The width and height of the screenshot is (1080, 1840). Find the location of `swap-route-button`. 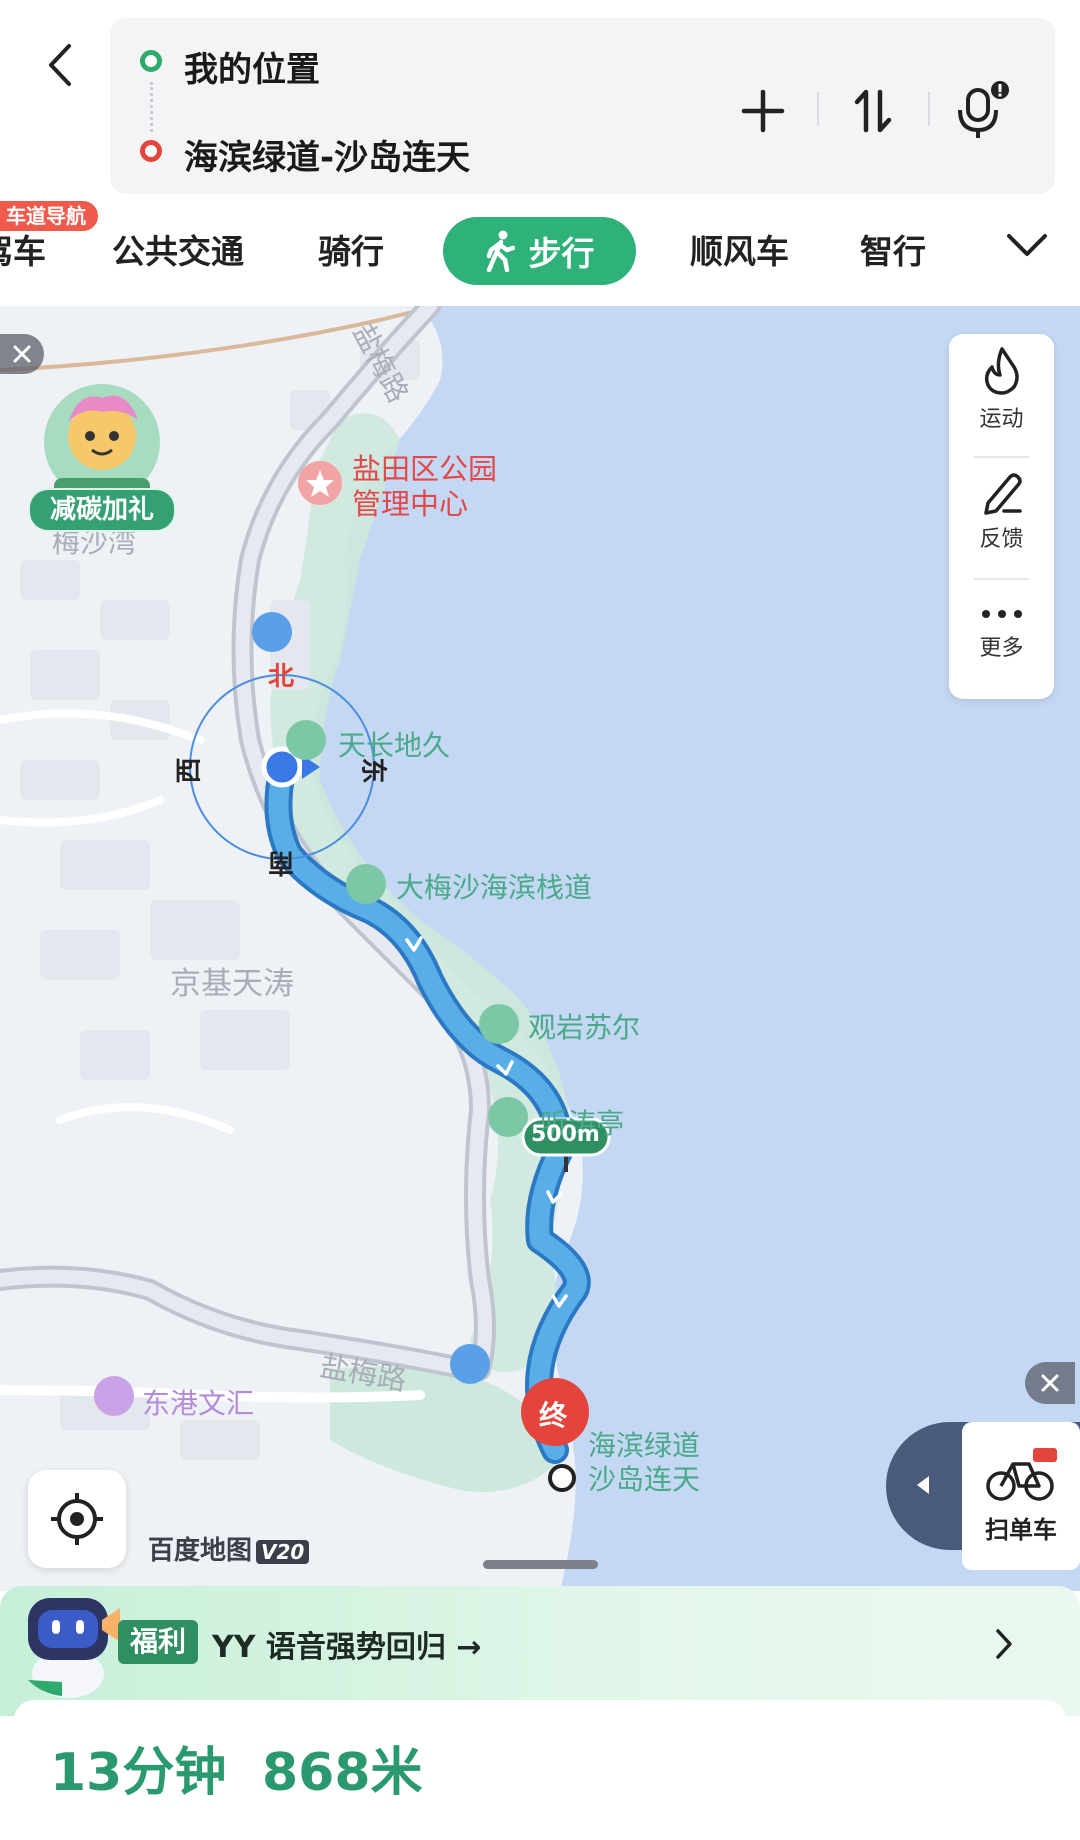

swap-route-button is located at coordinates (873, 111).